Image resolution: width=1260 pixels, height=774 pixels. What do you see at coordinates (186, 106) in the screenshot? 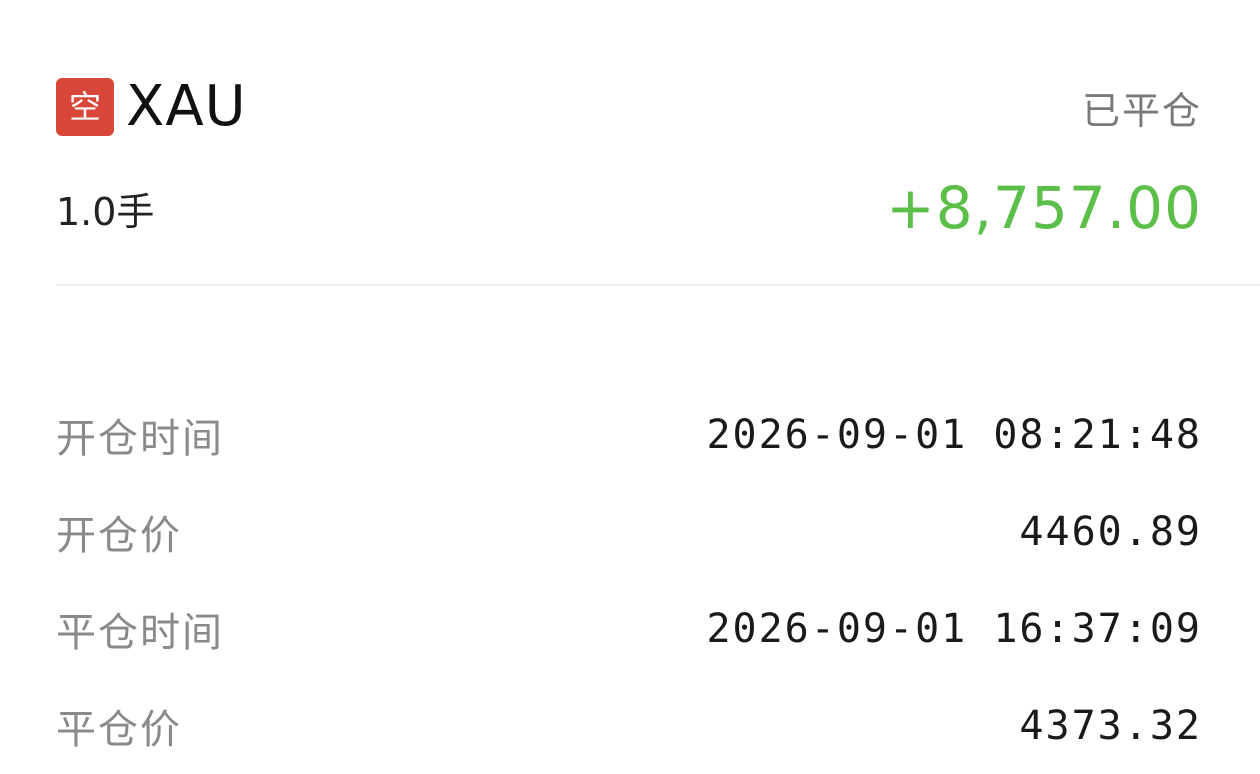
I see `symbol-name: XAU` at bounding box center [186, 106].